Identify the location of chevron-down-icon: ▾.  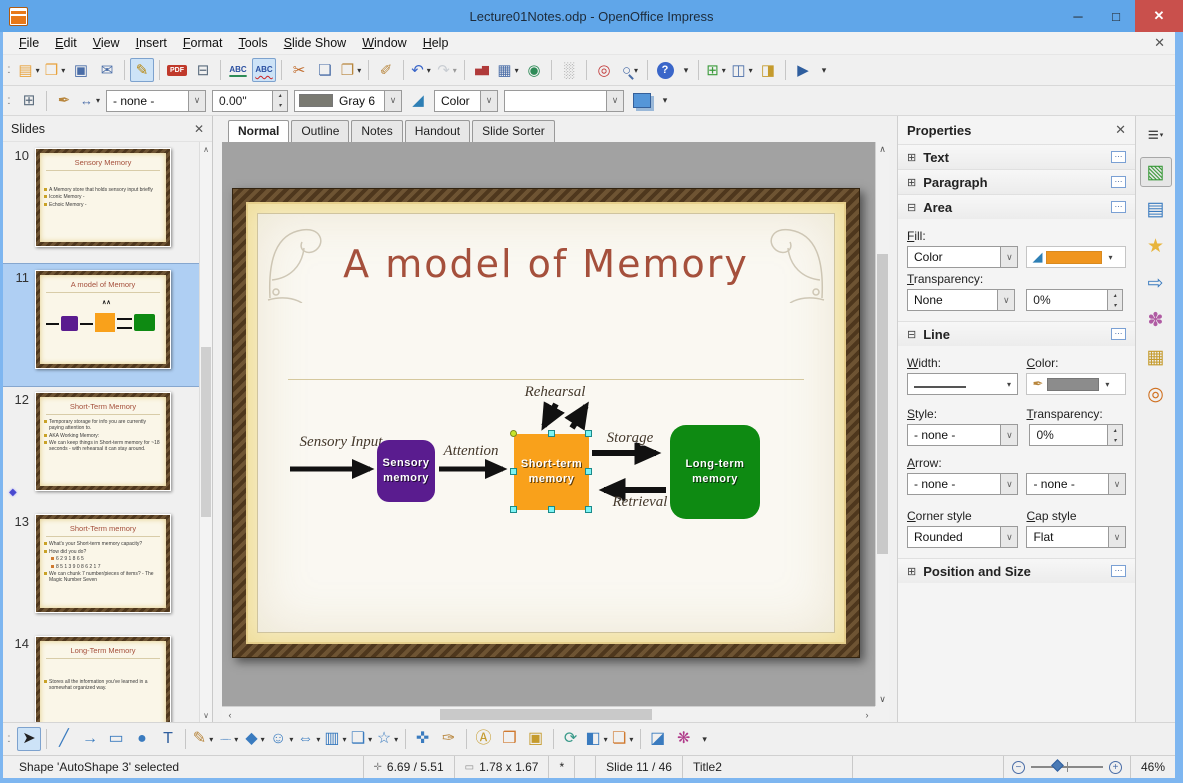
(1107, 384).